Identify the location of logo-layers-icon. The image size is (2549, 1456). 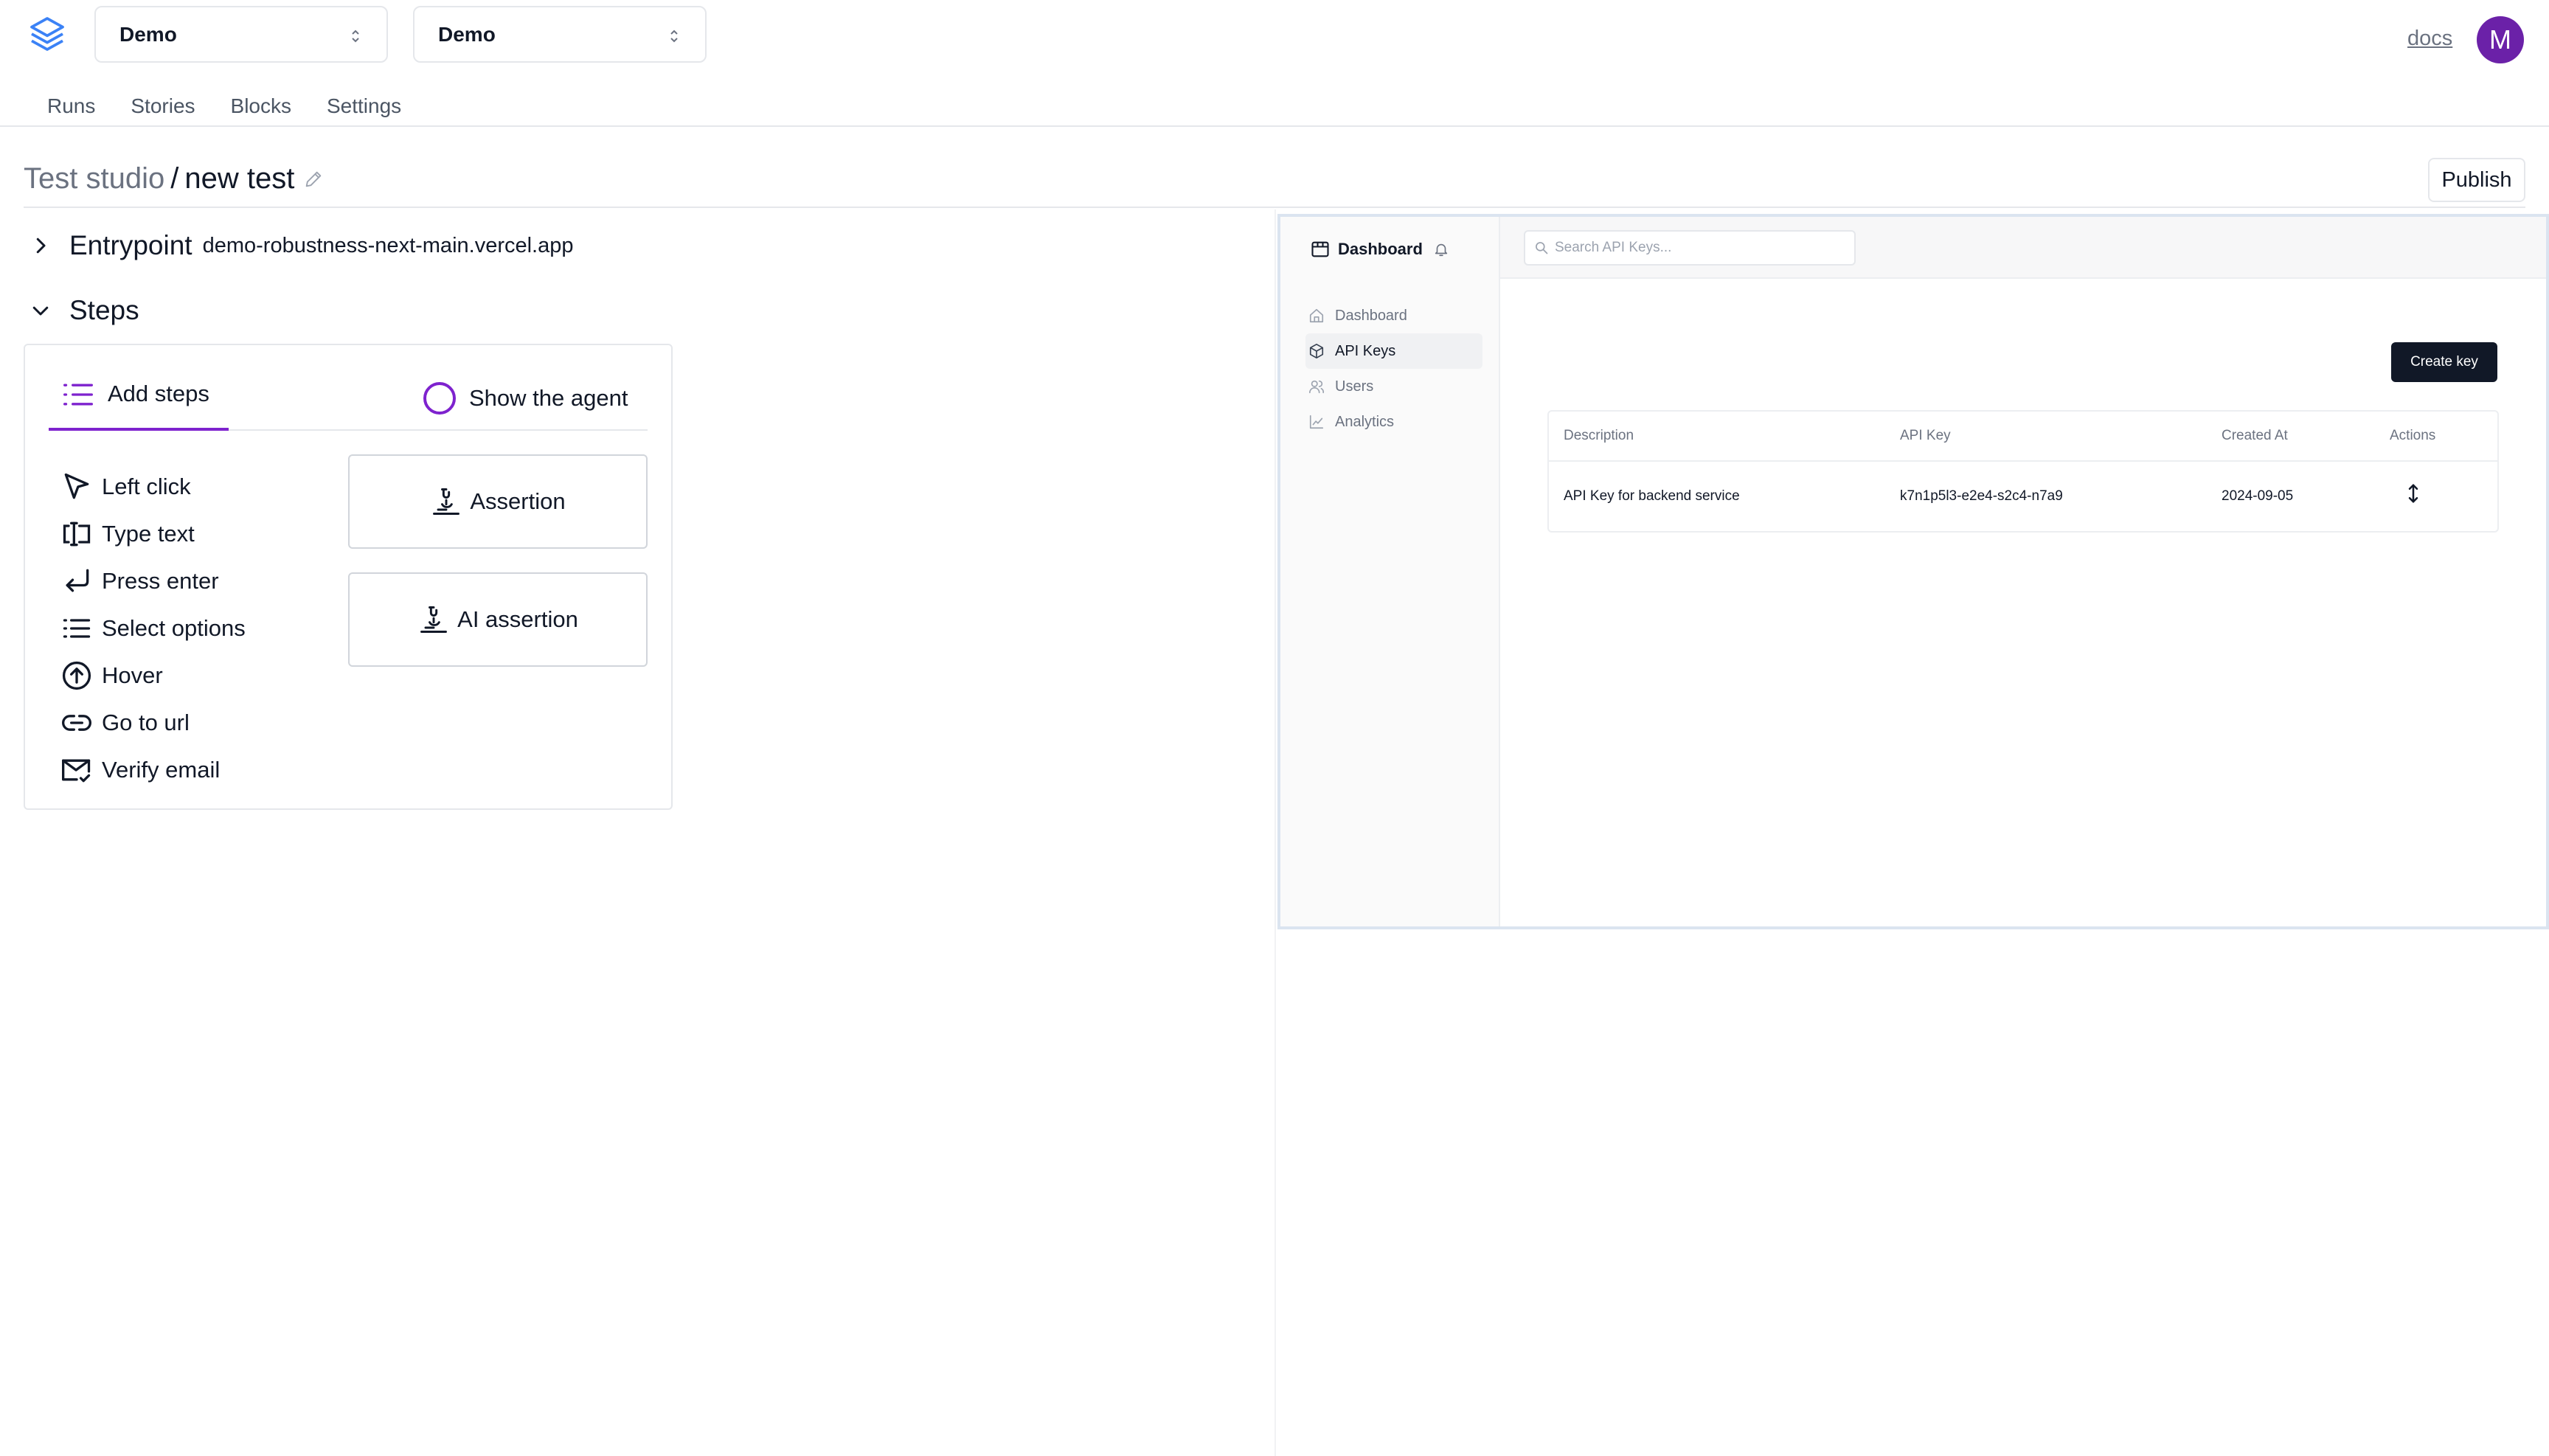
(47, 34).